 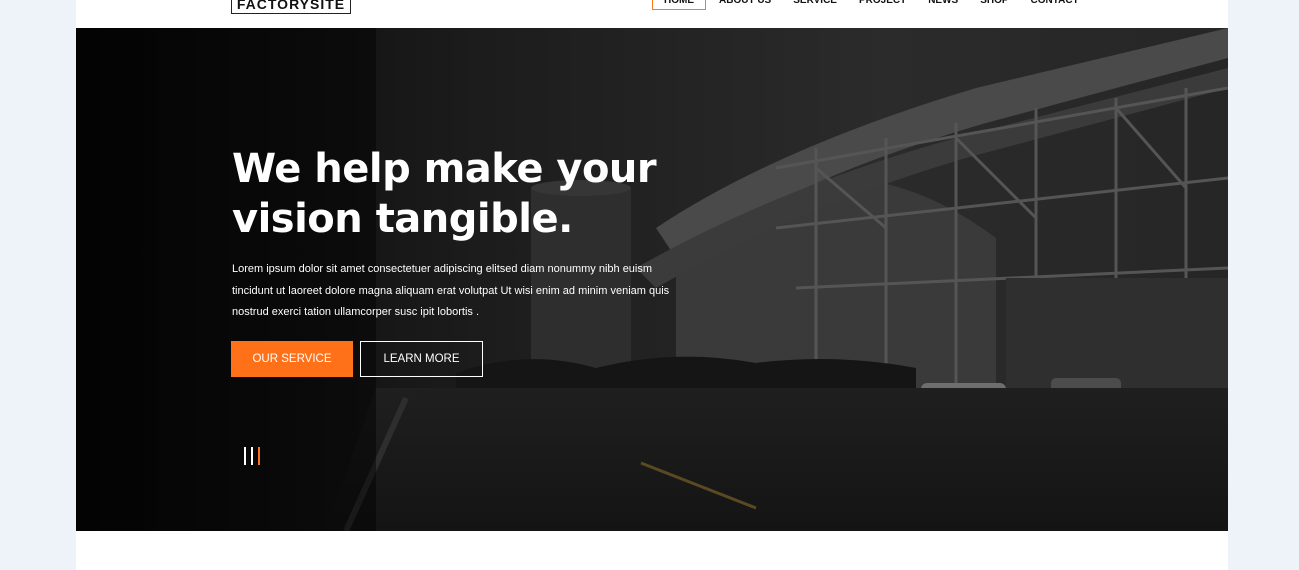 I want to click on content-section, so click(x=652, y=550).